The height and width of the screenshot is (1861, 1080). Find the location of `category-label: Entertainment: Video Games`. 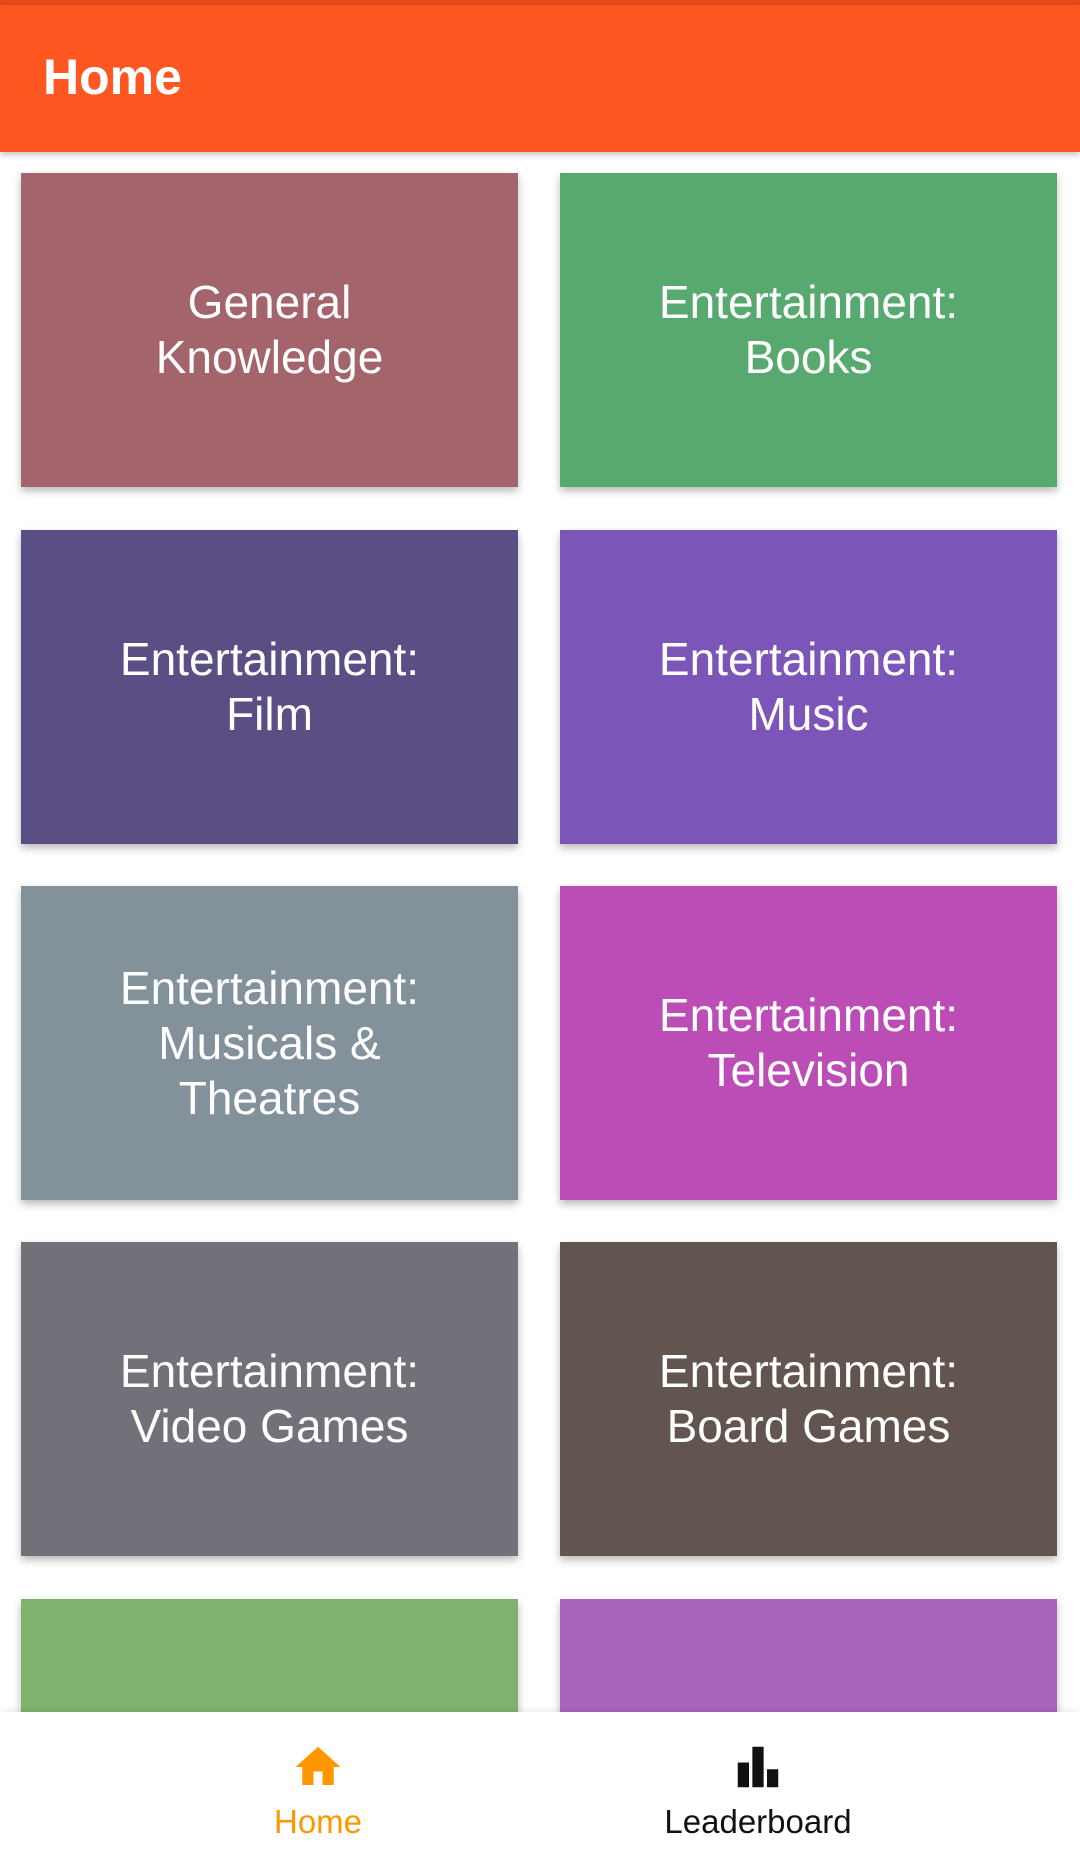

category-label: Entertainment: Video Games is located at coordinates (269, 1398).